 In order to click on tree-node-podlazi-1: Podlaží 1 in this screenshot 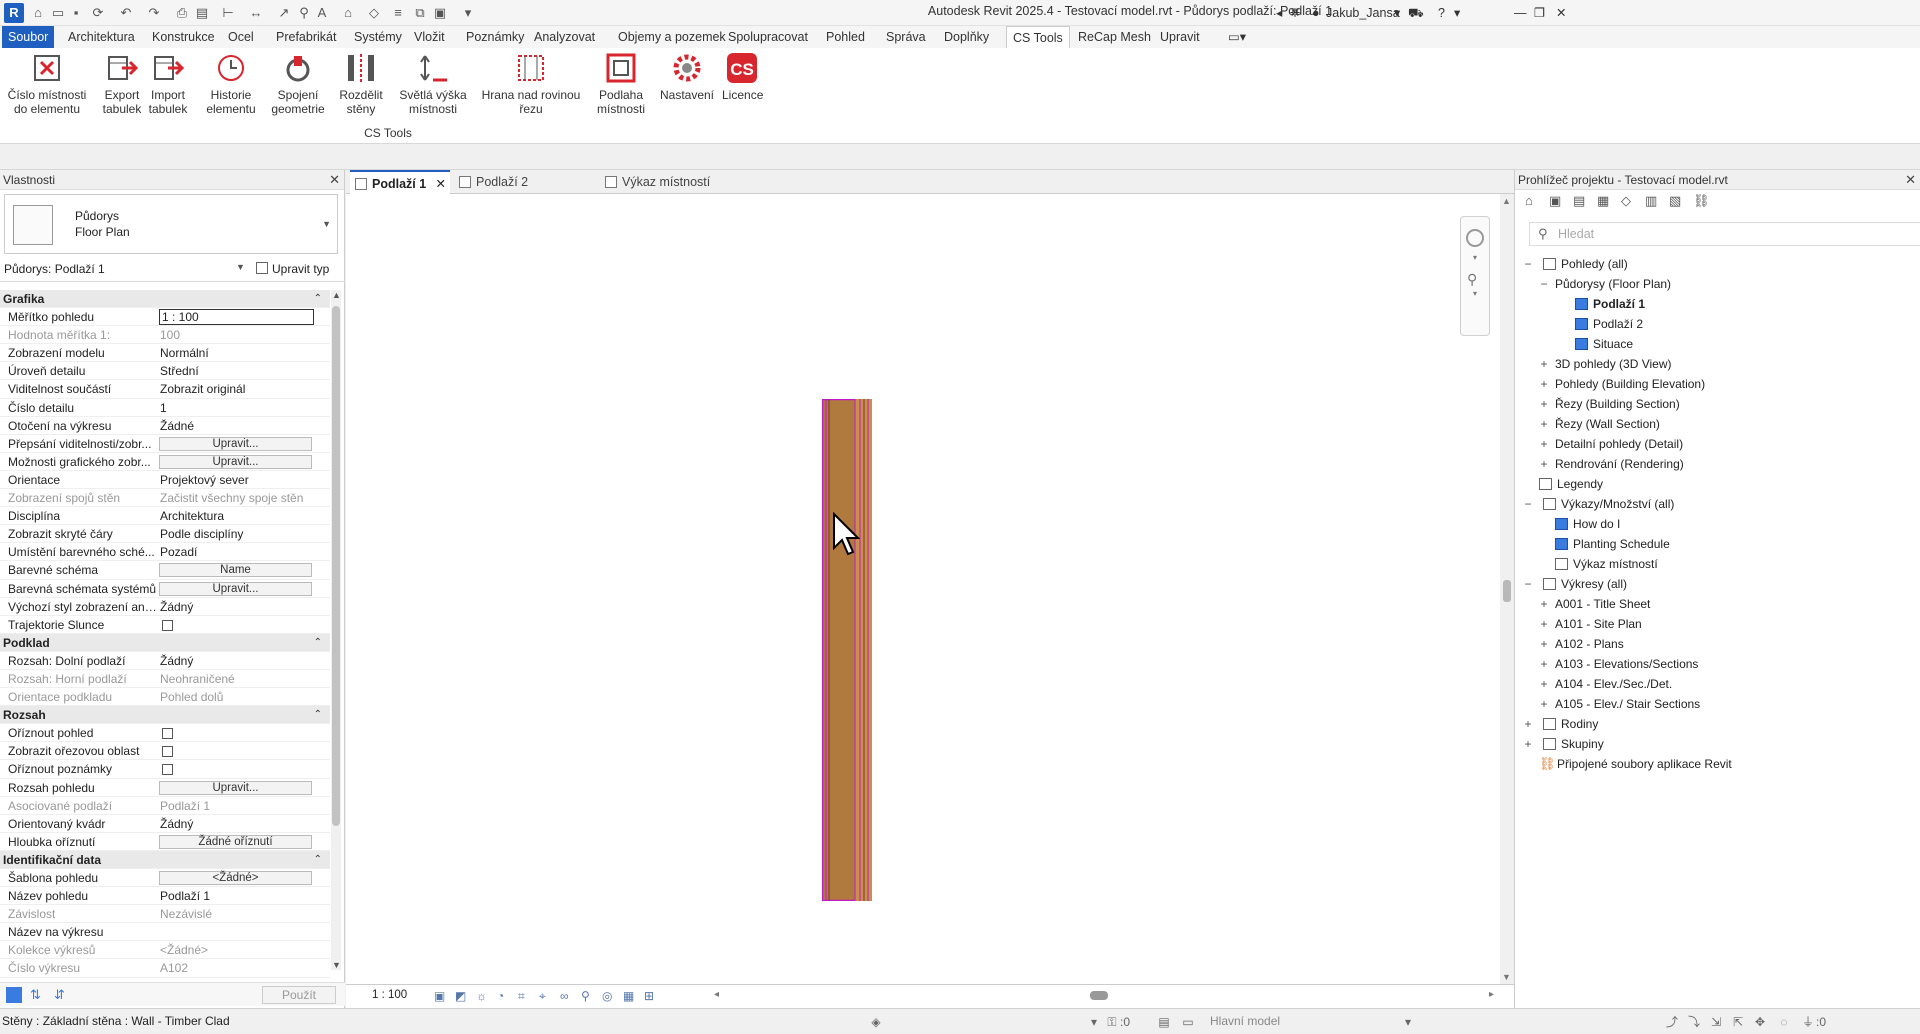, I will do `click(1717, 304)`.